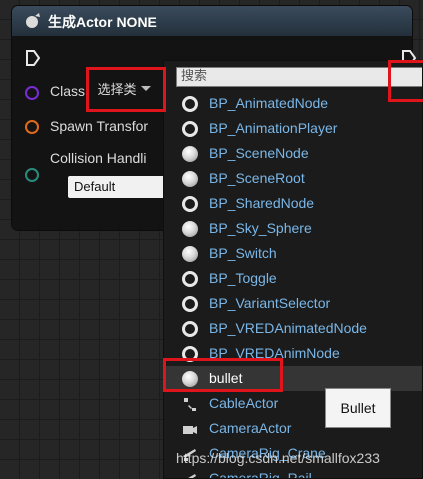 The width and height of the screenshot is (423, 479). Describe the element at coordinates (123, 187) in the screenshot. I see `collision-handling-dropdown: Default` at that location.